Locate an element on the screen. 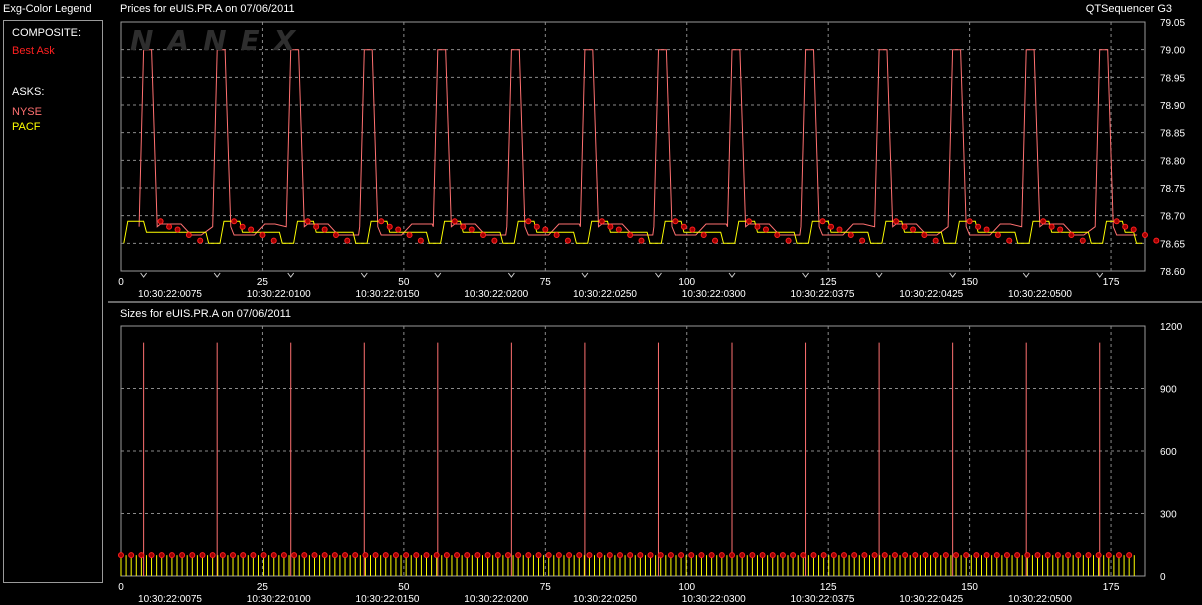  price-x-tick-label: 0 is located at coordinates (121, 282).